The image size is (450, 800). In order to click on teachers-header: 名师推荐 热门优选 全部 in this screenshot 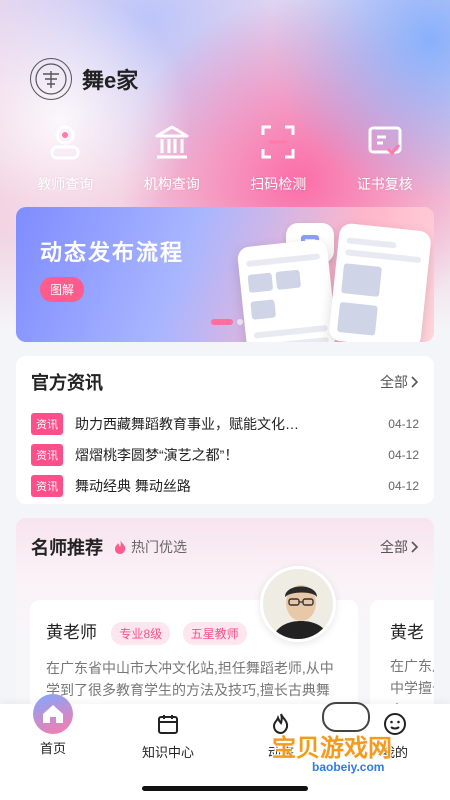, I will do `click(225, 547)`.